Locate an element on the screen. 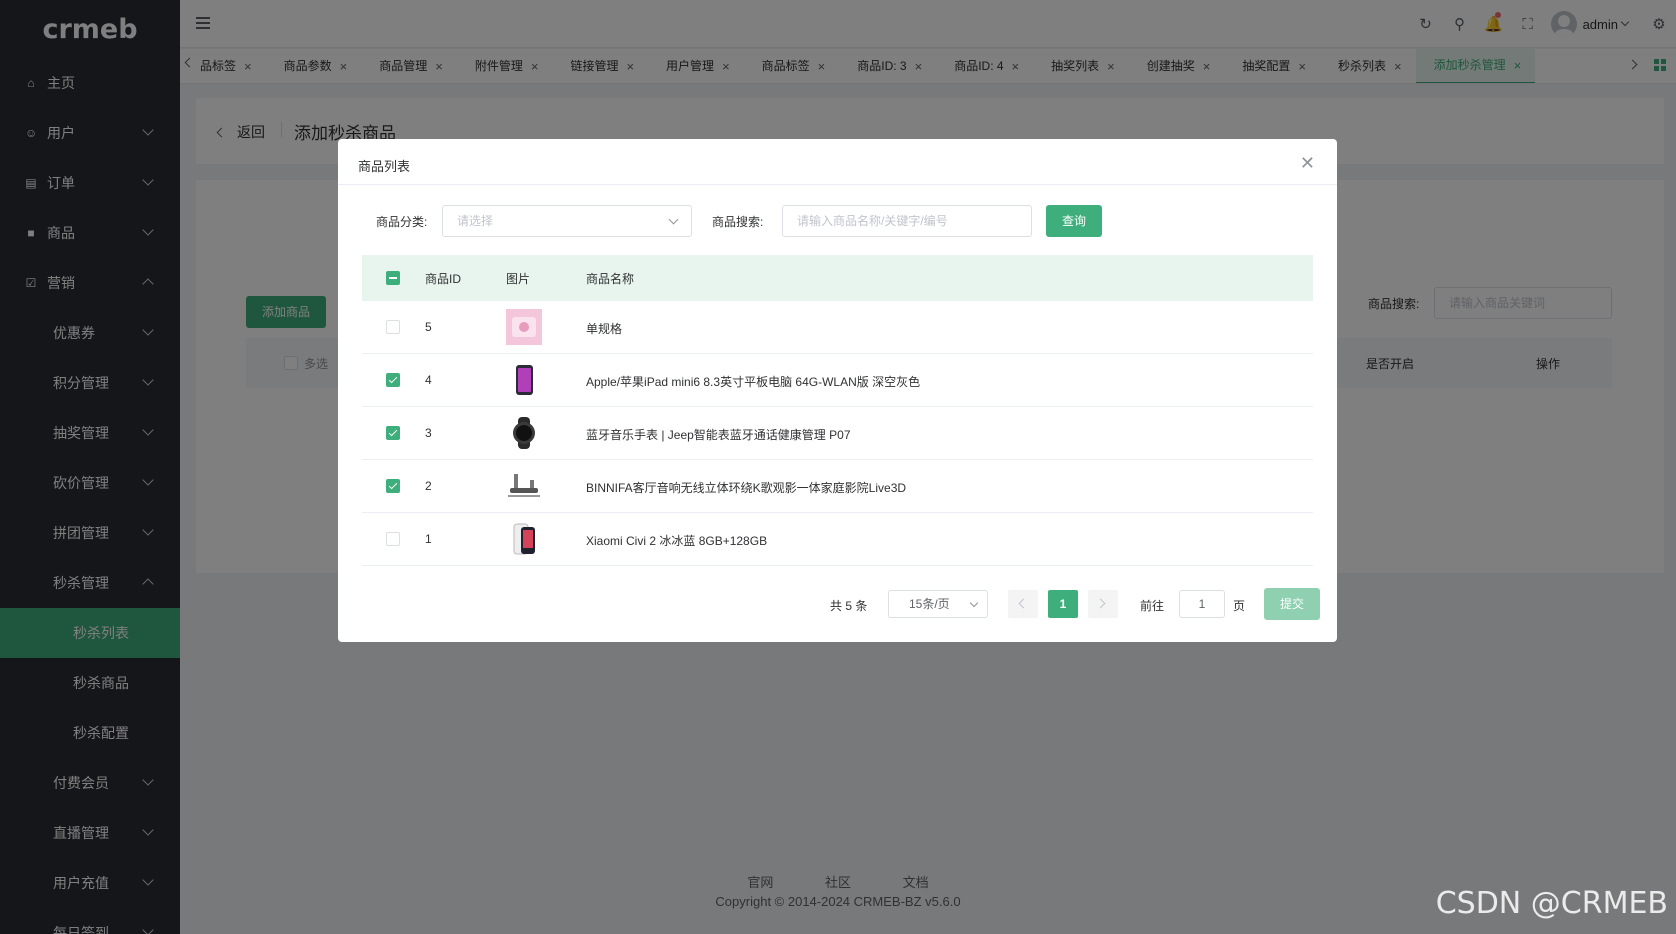 Image resolution: width=1676 pixels, height=934 pixels. category-placeholder: 请选择 is located at coordinates (475, 221).